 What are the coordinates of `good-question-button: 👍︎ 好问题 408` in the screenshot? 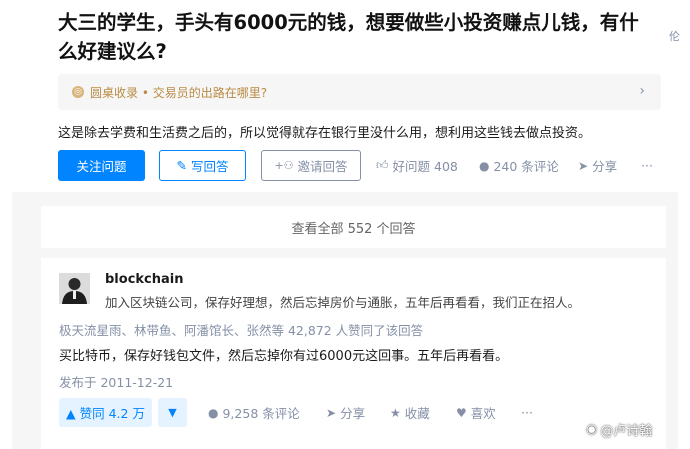 It's located at (417, 165).